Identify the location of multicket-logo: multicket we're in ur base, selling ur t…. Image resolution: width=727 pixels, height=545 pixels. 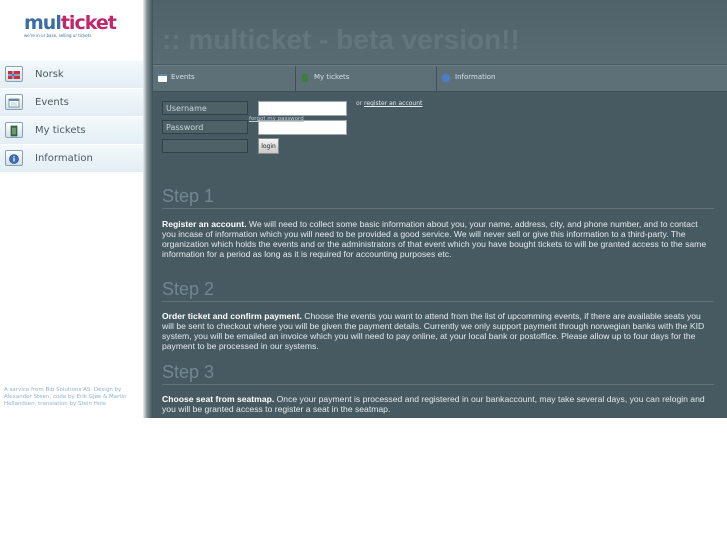
(70, 27).